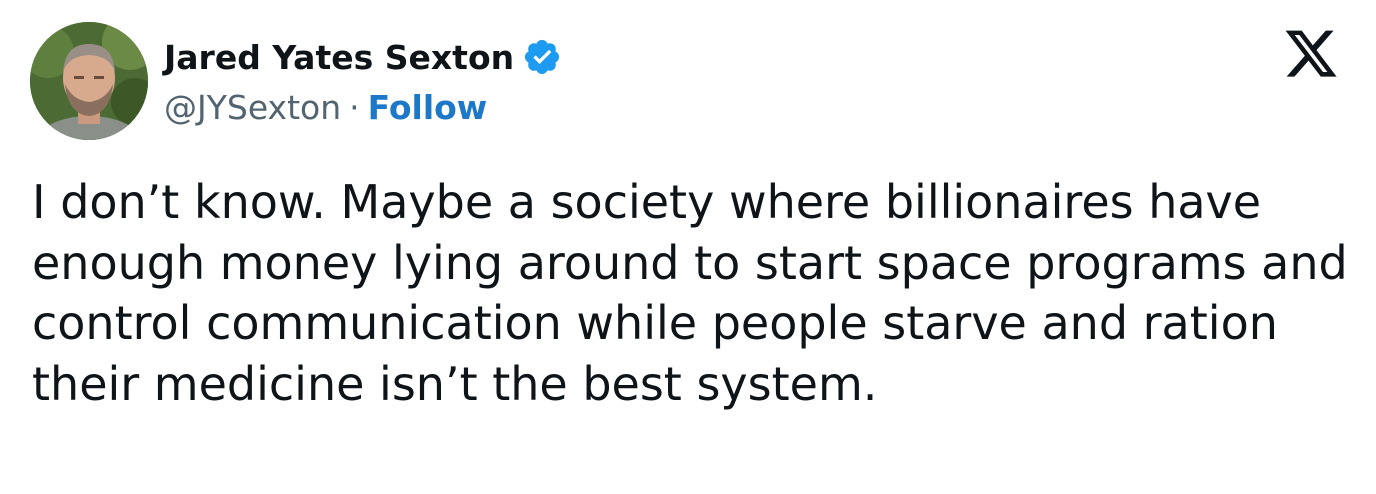 This screenshot has height=494, width=1376. I want to click on avatar, so click(89, 81).